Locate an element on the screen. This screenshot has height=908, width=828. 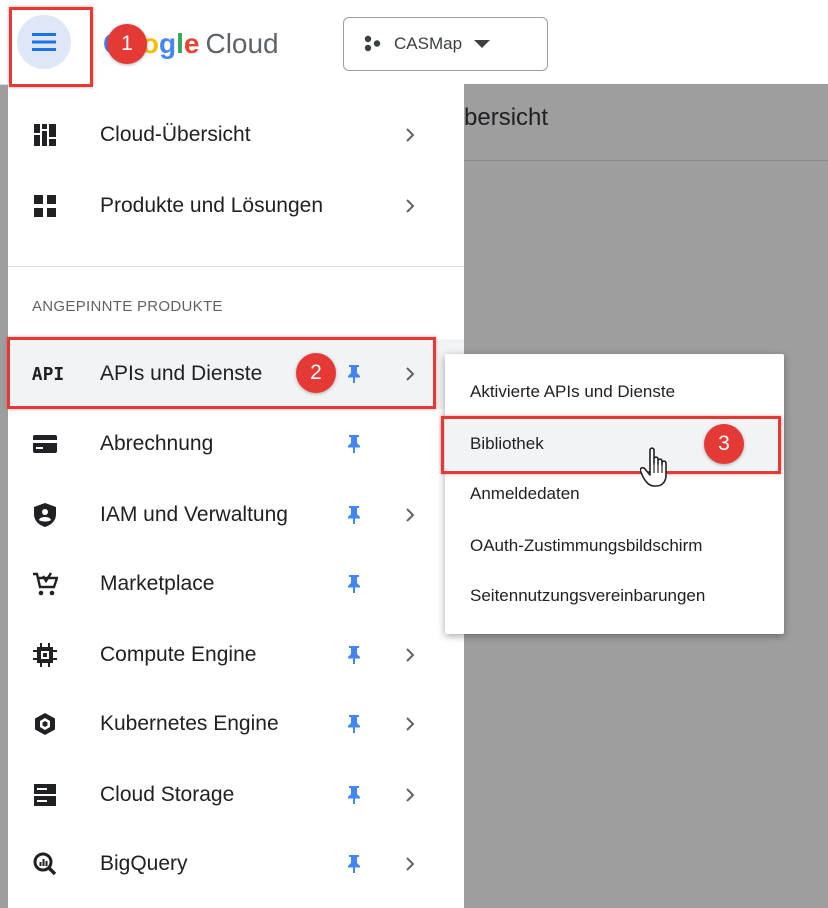
storage-icon is located at coordinates (45, 795).